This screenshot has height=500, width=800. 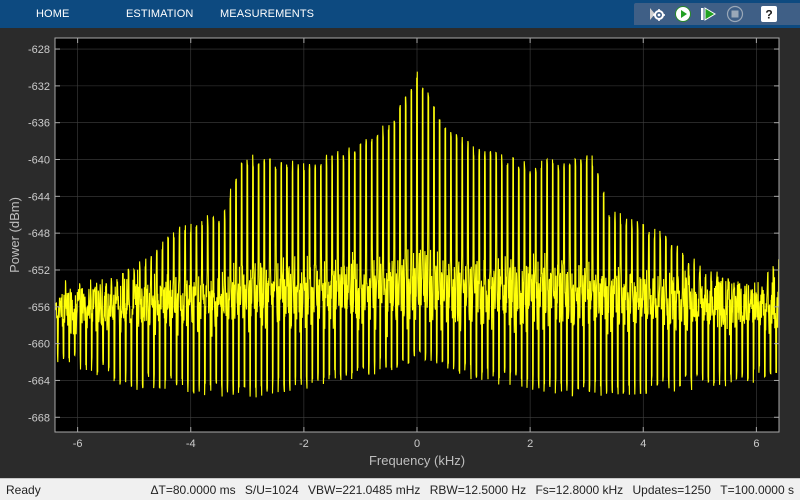 I want to click on y-tick-label: -648, so click(x=39, y=234).